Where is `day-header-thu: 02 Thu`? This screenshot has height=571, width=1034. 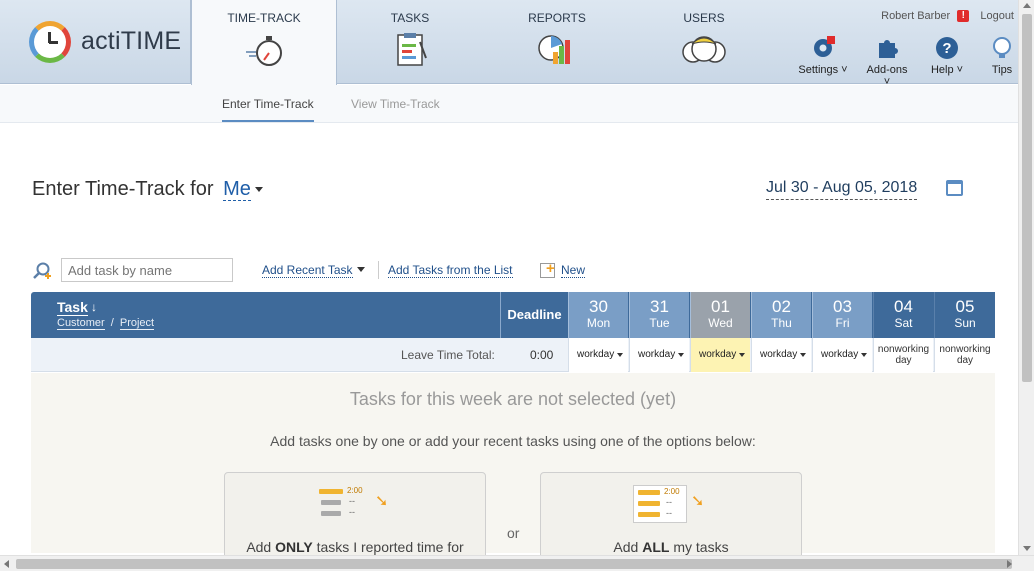 day-header-thu: 02 Thu is located at coordinates (781, 315).